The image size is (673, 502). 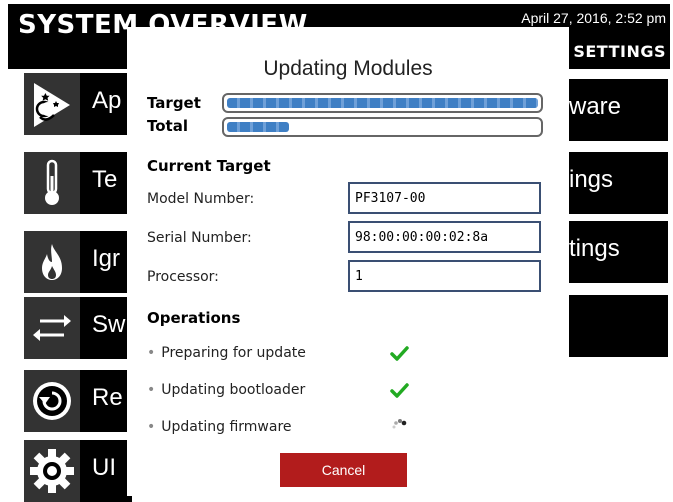 I want to click on target-progress-fill, so click(x=382, y=103).